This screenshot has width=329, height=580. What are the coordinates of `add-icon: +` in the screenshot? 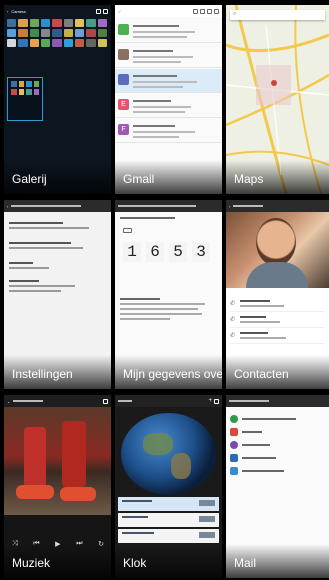 It's located at (210, 401).